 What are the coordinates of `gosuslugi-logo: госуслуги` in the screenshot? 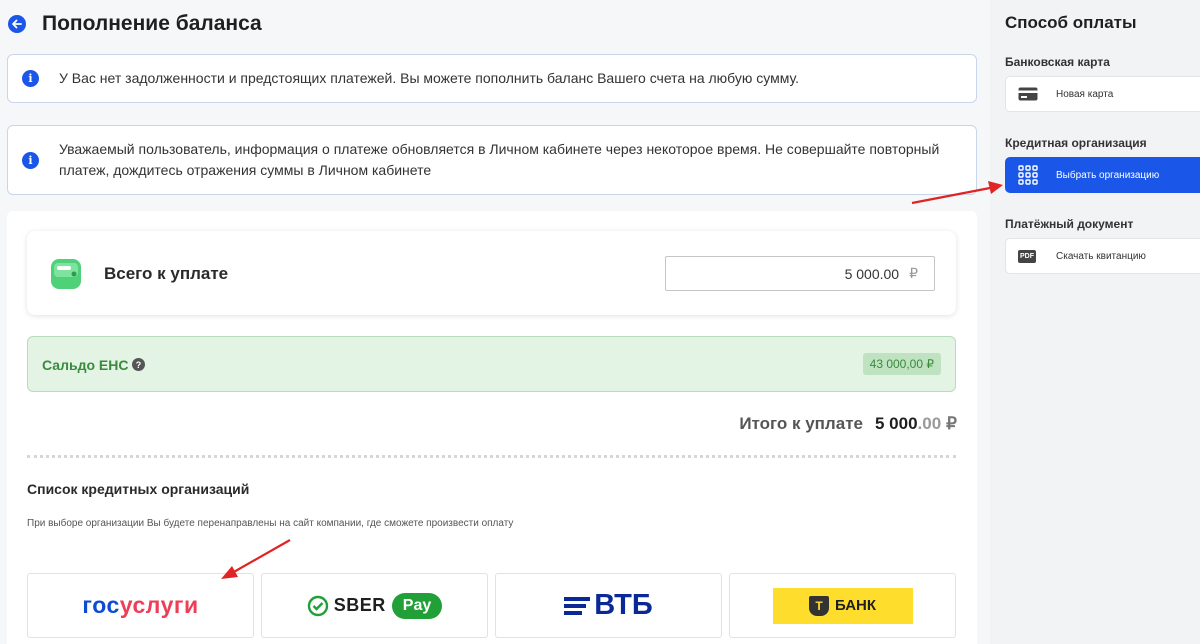 It's located at (140, 605).